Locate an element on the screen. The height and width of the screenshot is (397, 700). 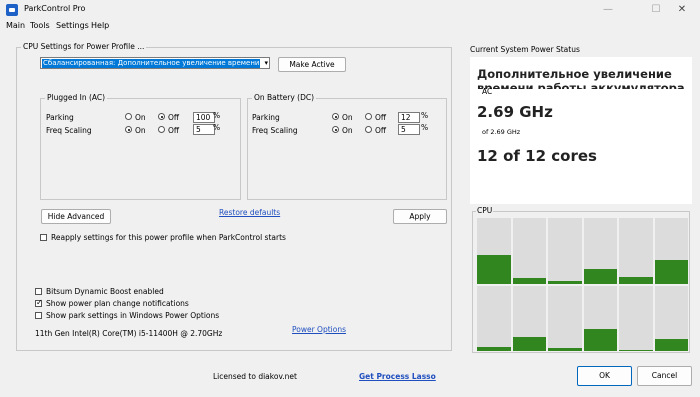
dc-freq-off-label: Off is located at coordinates (381, 130).